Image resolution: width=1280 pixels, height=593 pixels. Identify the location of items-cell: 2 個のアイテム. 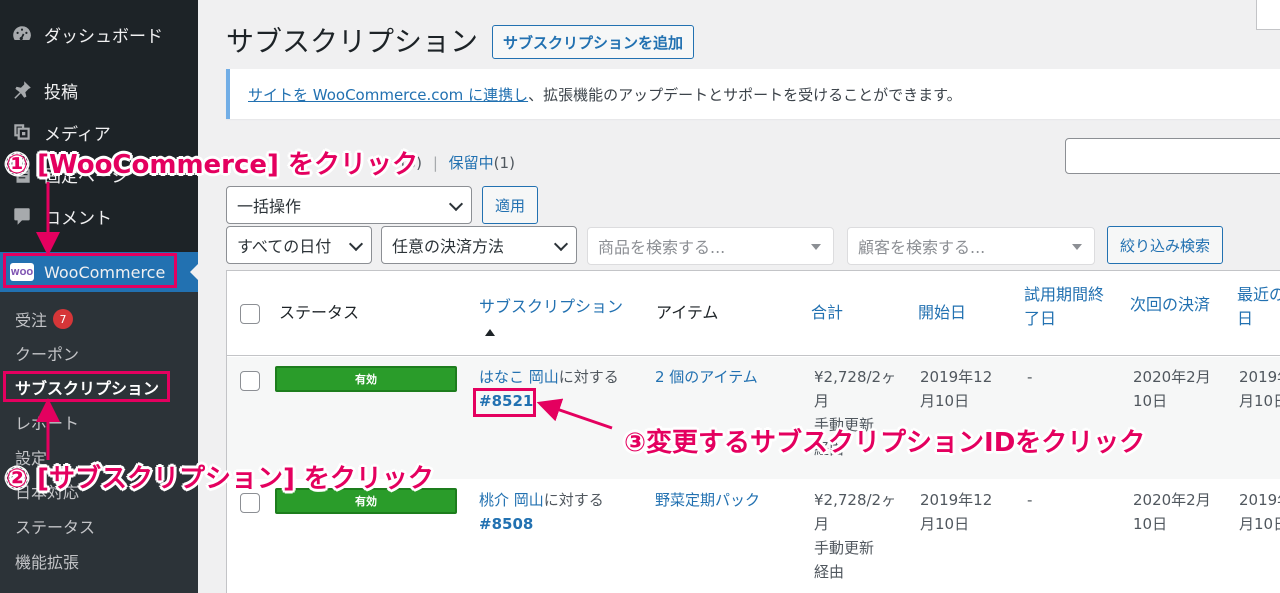
(706, 377).